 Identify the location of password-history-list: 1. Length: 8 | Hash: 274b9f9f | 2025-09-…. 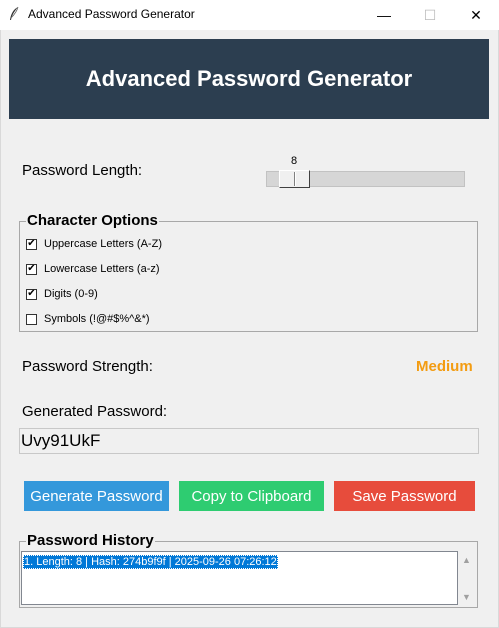
(239, 578).